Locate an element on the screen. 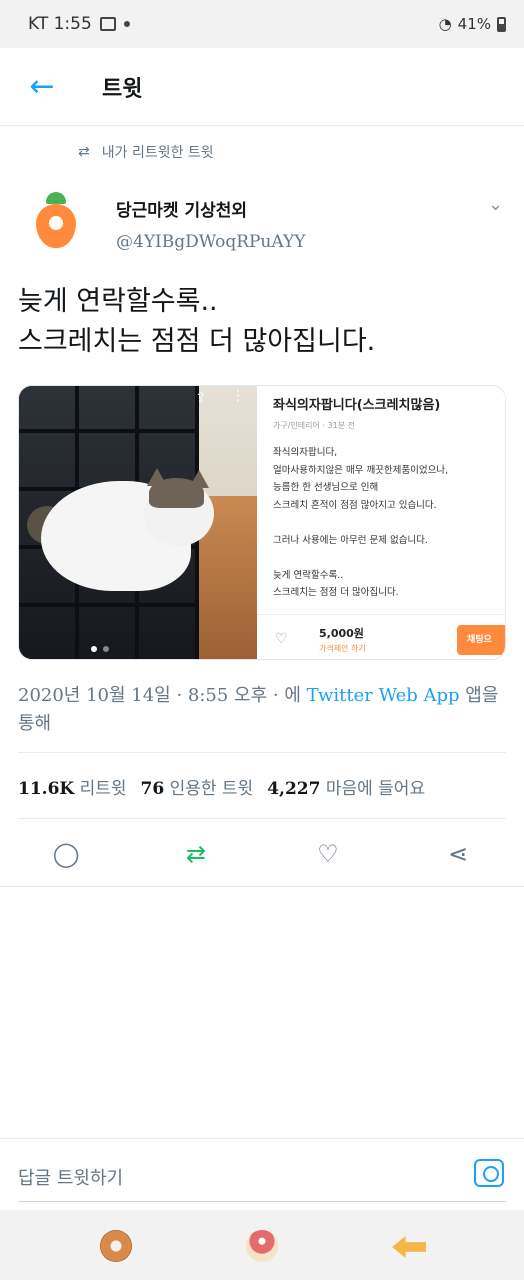  battery-level: 41% is located at coordinates (474, 24).